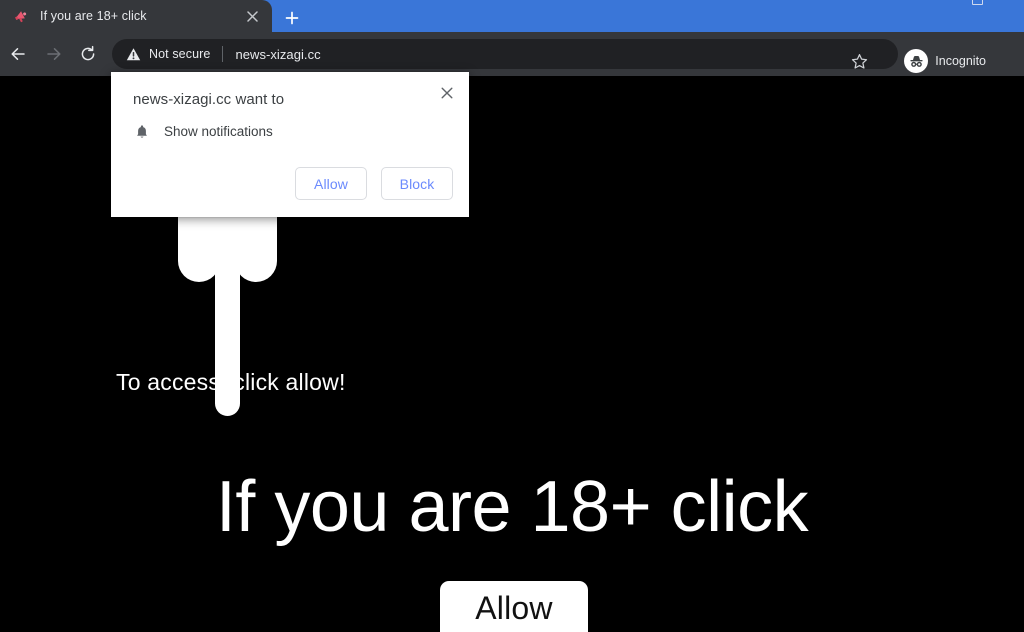 The height and width of the screenshot is (632, 1024). Describe the element at coordinates (954, 16) in the screenshot. I see `window-controls` at that location.